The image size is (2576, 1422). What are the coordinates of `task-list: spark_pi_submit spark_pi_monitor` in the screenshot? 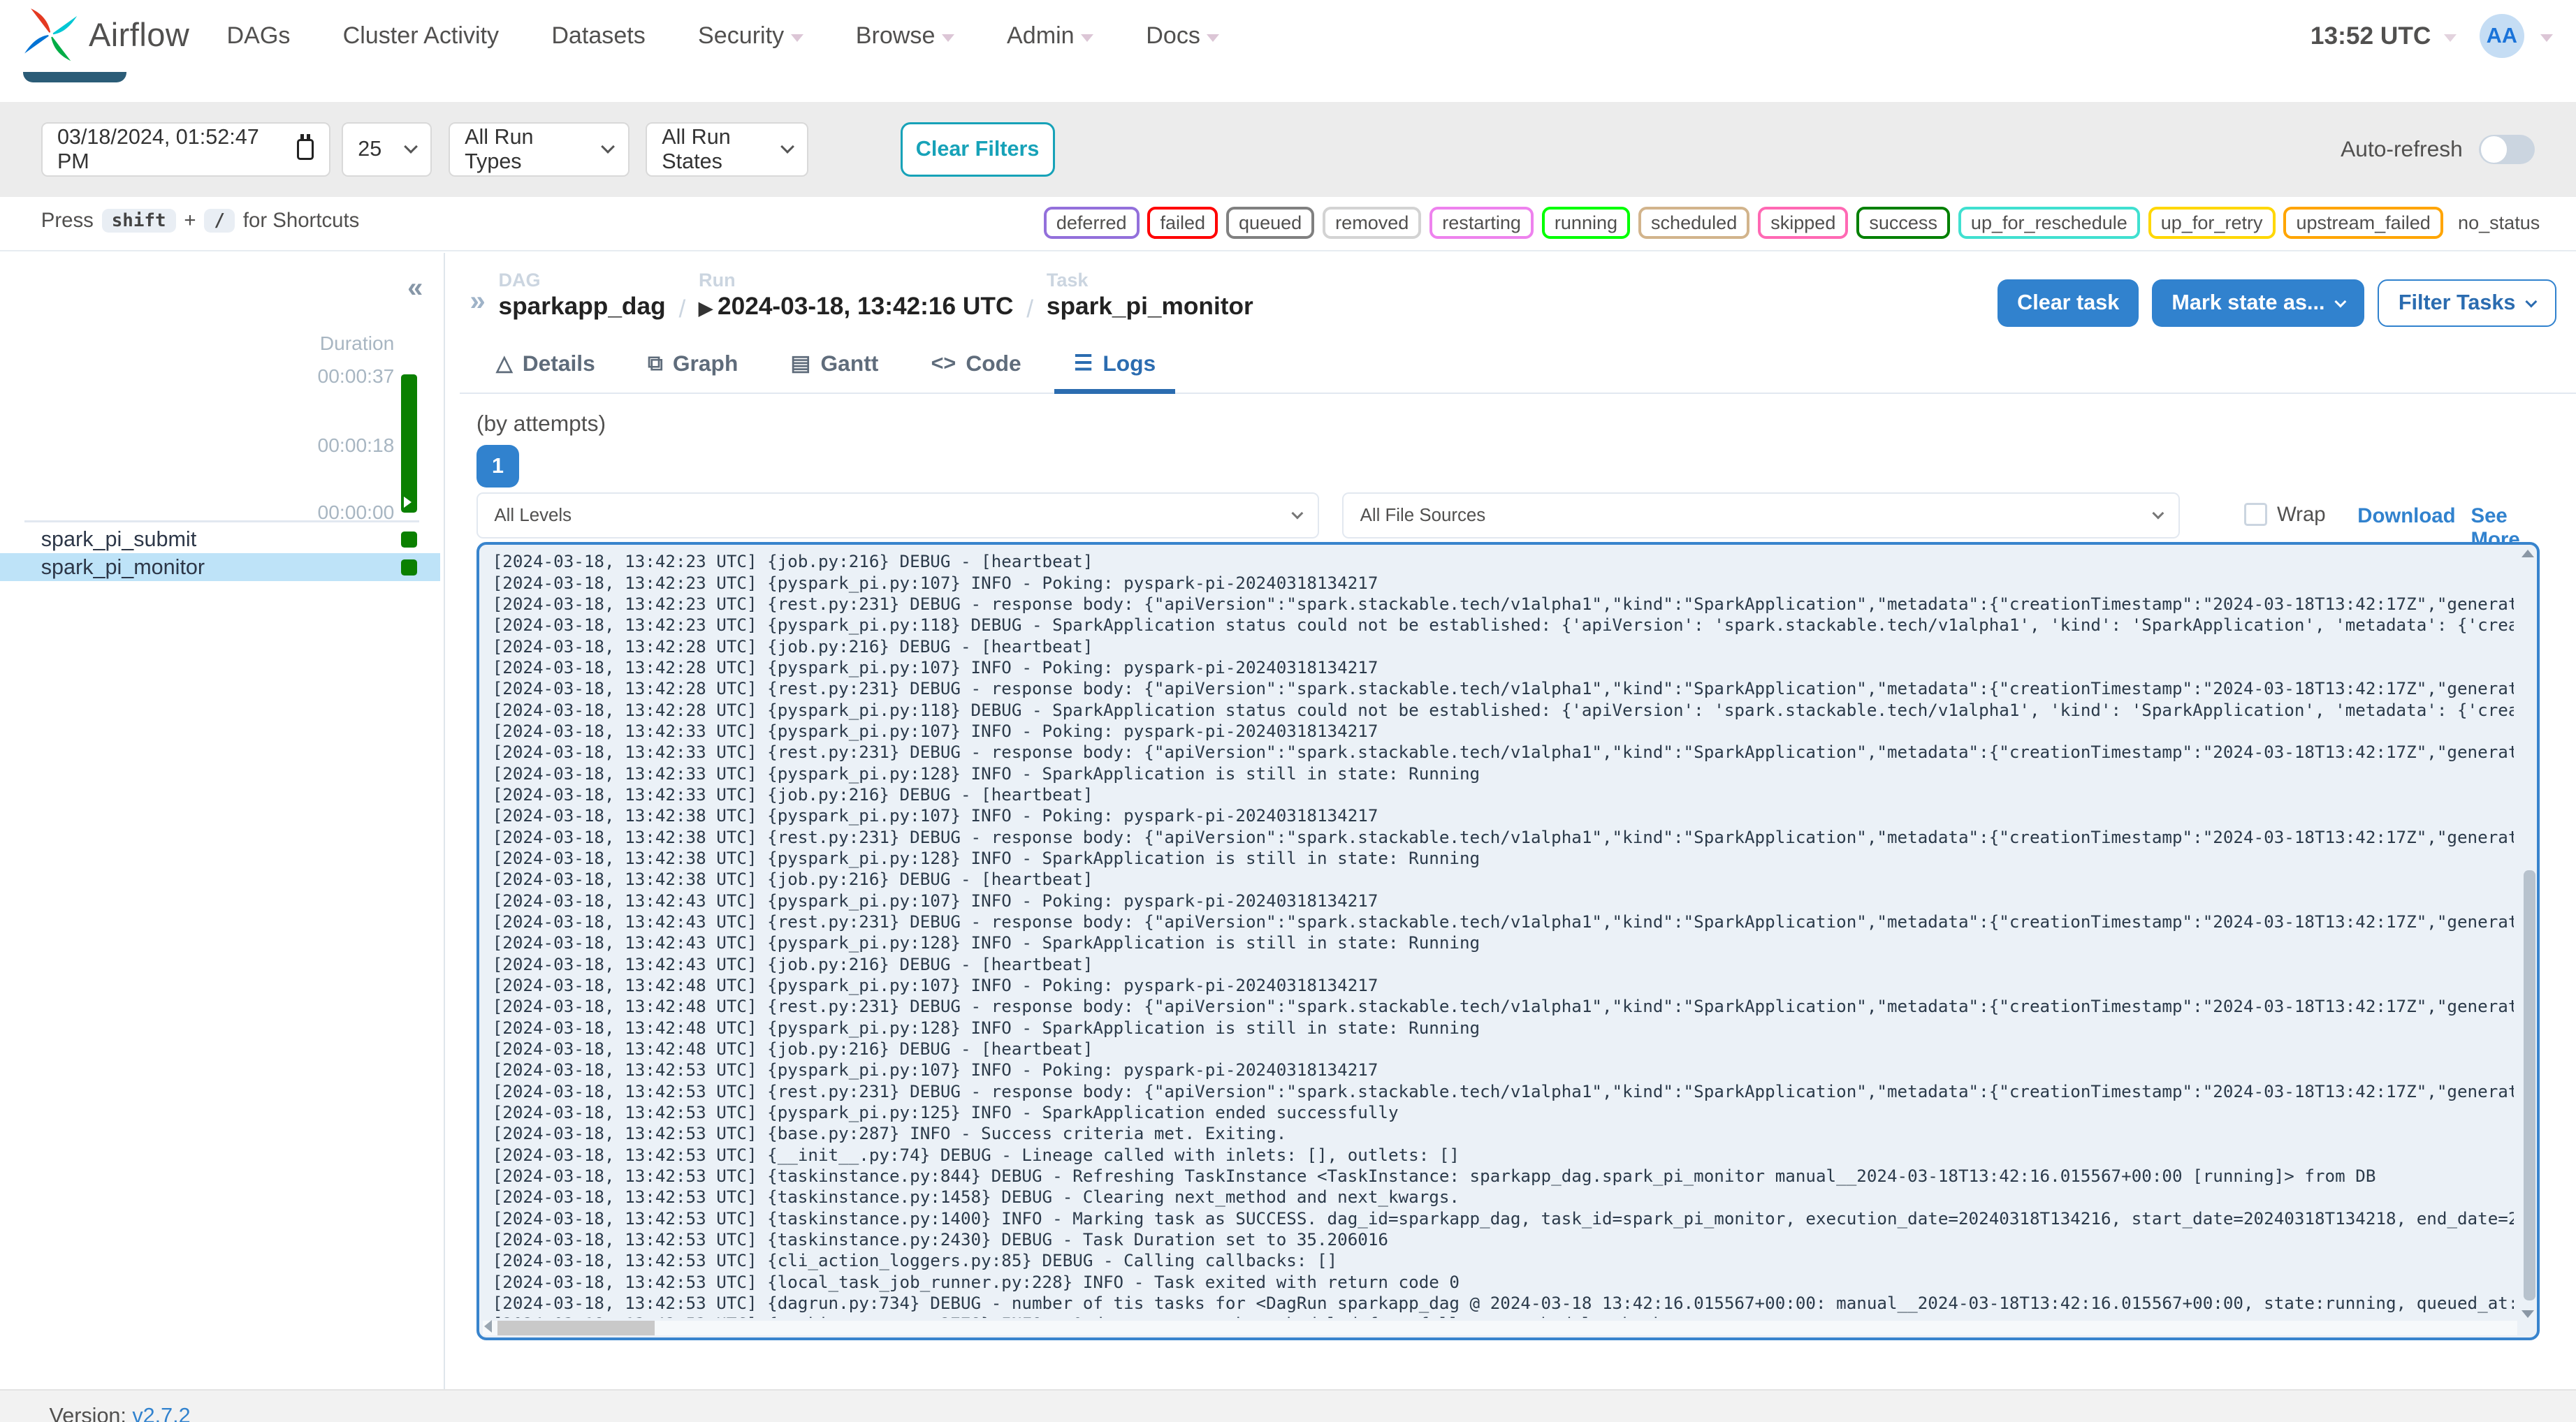 It's located at (221, 553).